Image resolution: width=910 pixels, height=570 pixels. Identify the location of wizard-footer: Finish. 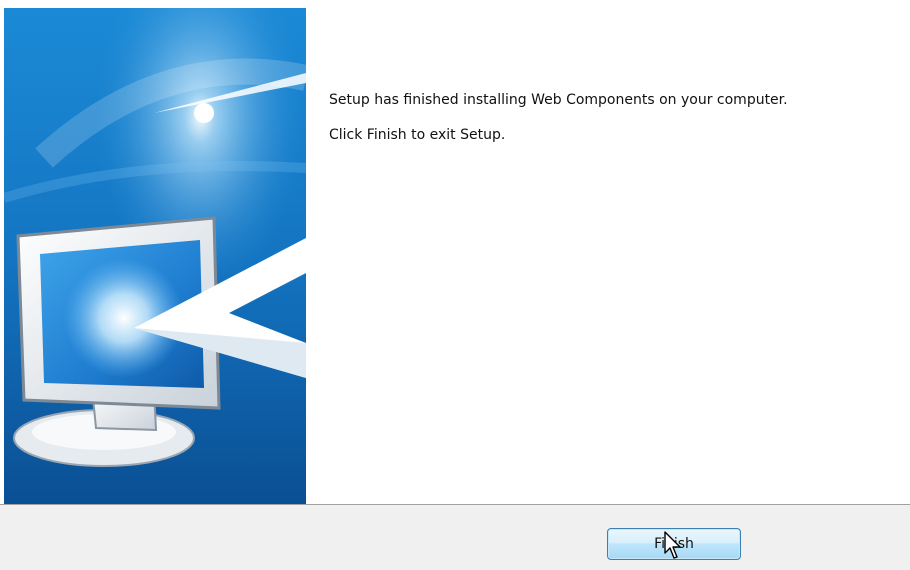
(455, 537).